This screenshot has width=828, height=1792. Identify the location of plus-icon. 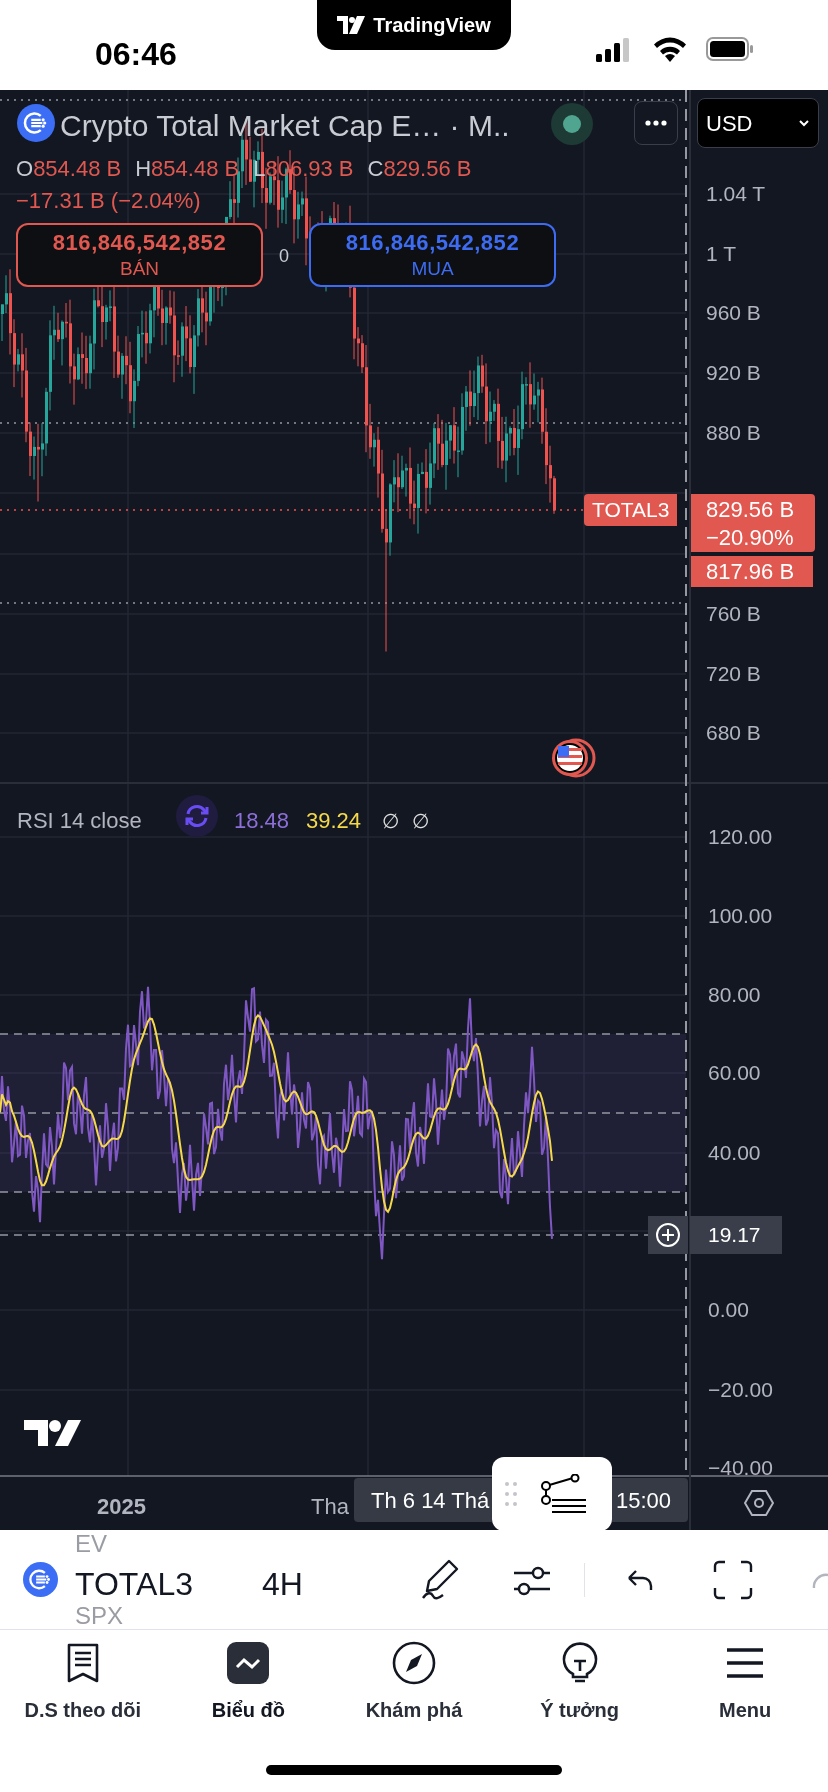
(668, 1235).